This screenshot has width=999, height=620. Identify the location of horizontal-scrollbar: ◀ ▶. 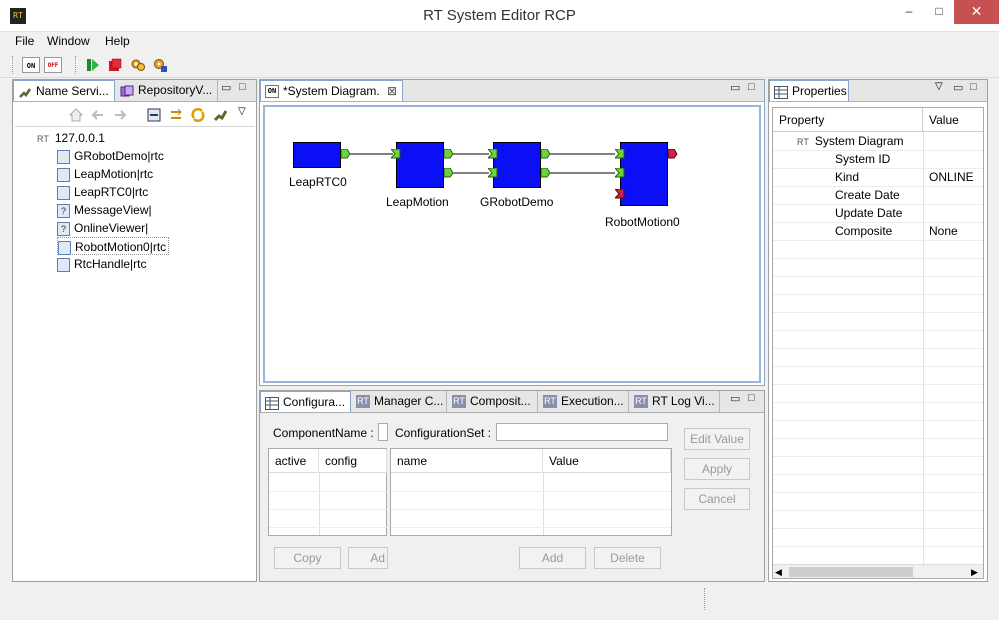
(878, 571).